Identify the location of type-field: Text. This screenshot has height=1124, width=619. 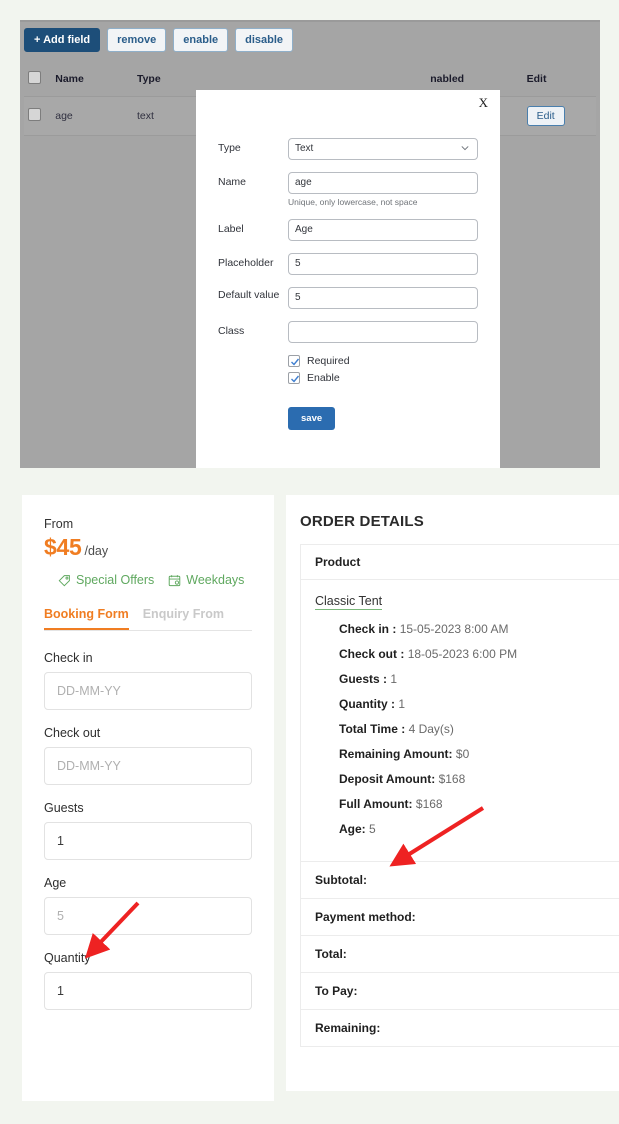
(383, 149).